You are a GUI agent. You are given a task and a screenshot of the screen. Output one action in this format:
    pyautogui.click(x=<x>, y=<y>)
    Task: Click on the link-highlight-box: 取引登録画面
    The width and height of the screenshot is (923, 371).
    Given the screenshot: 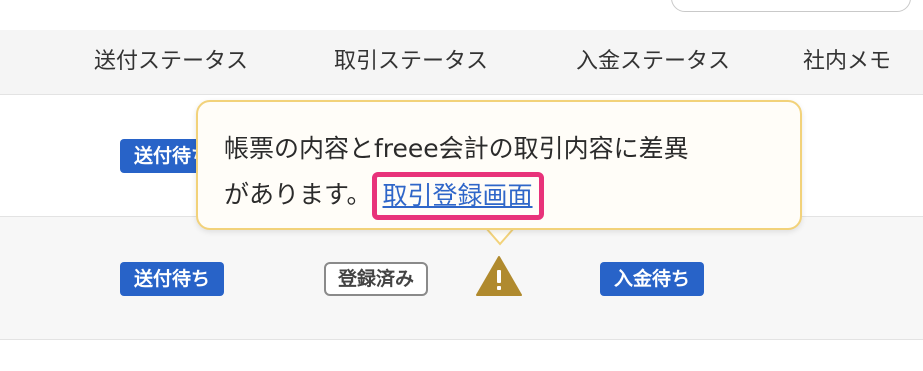 What is the action you would take?
    pyautogui.click(x=457, y=196)
    